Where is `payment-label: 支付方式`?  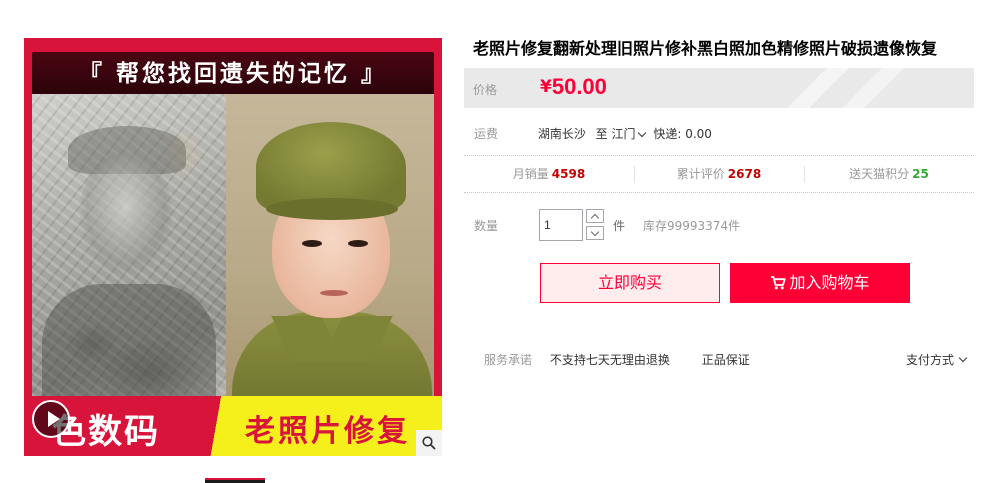 payment-label: 支付方式 is located at coordinates (930, 360).